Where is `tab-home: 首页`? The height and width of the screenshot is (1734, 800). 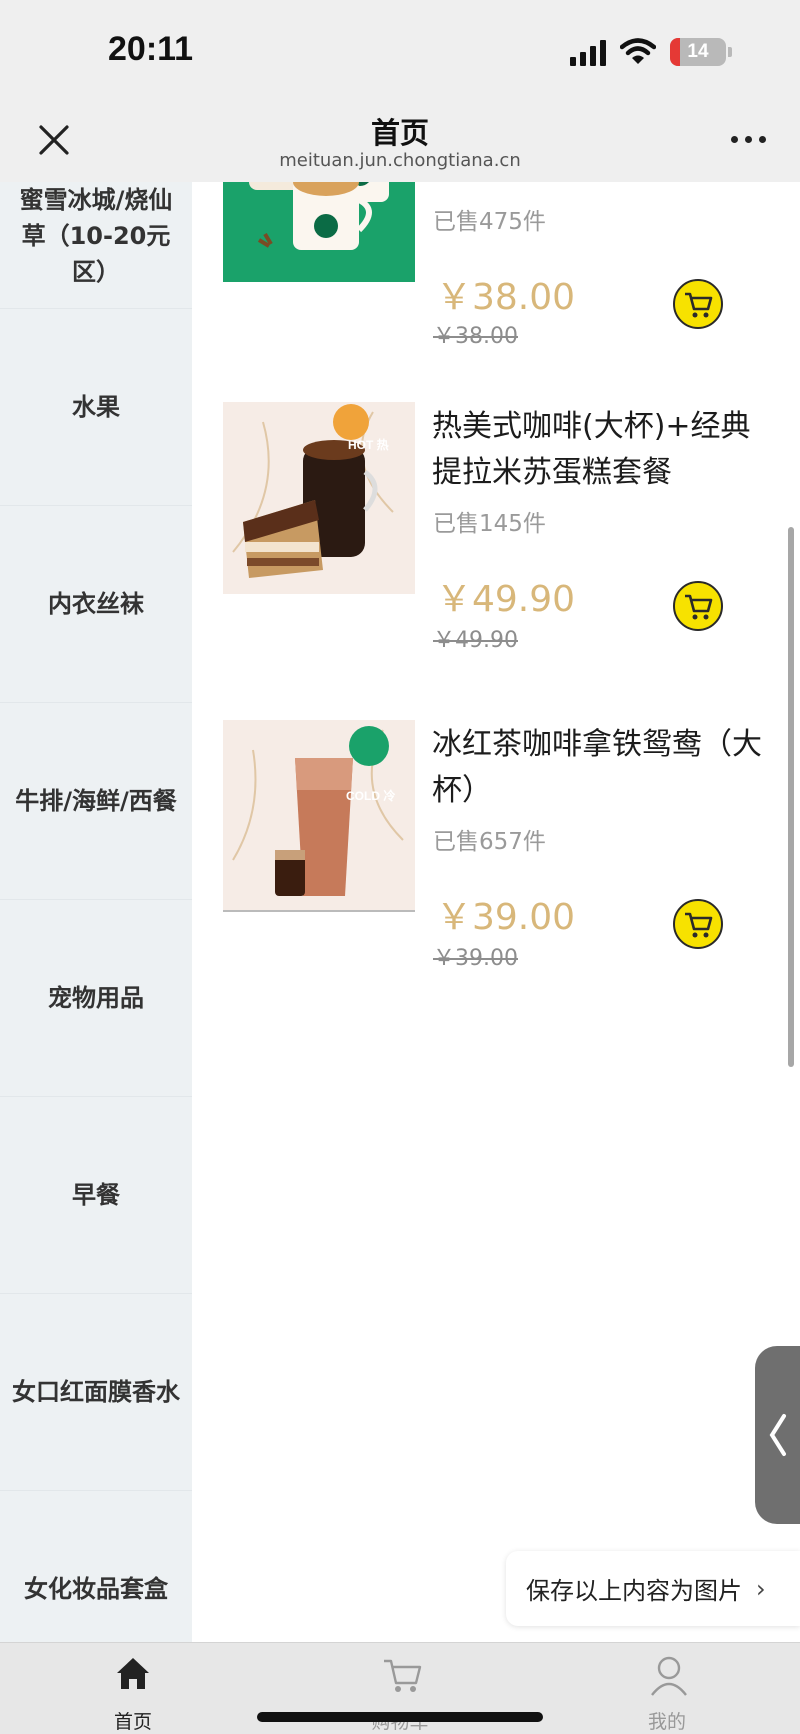 tab-home: 首页 is located at coordinates (133, 1688).